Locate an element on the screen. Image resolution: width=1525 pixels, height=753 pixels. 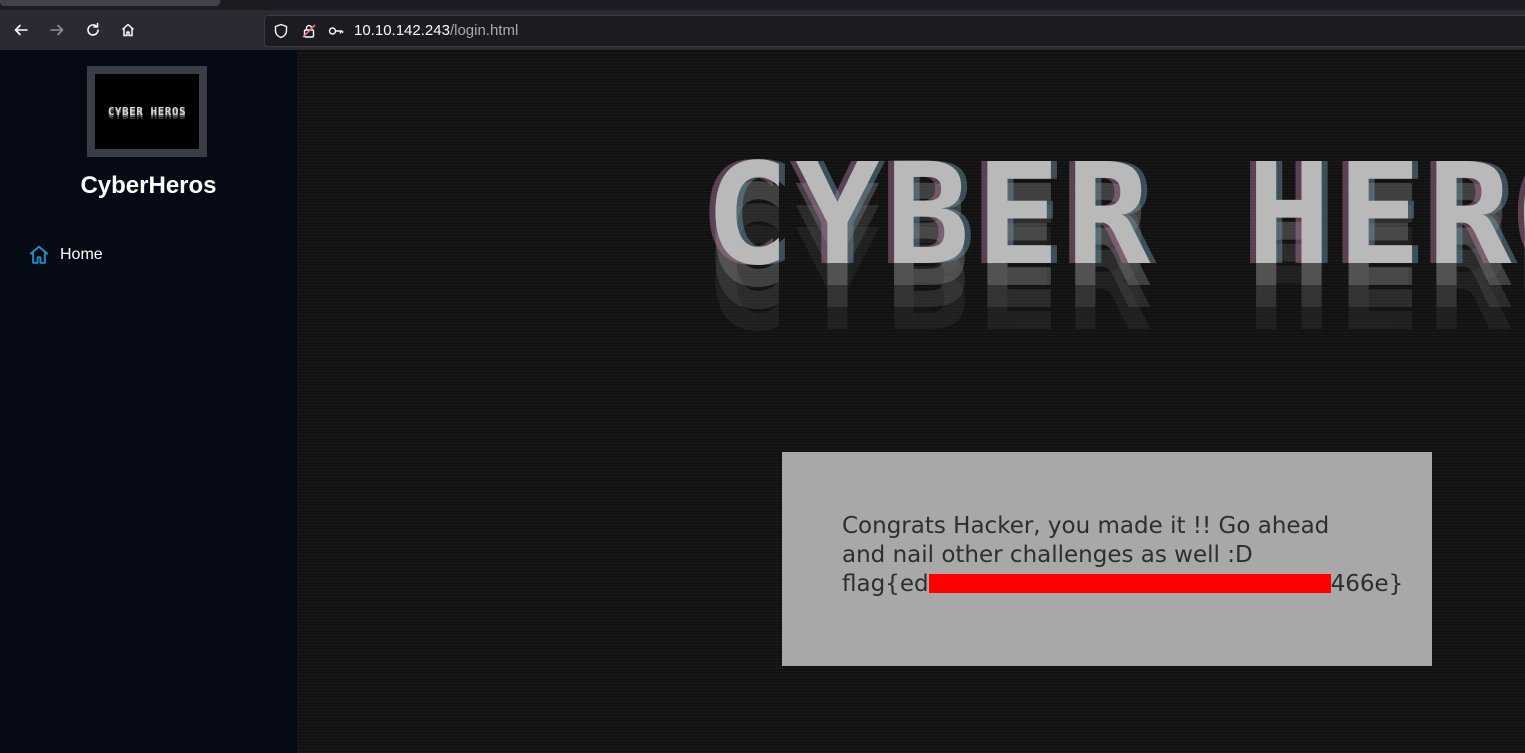
forward-button is located at coordinates (57, 30).